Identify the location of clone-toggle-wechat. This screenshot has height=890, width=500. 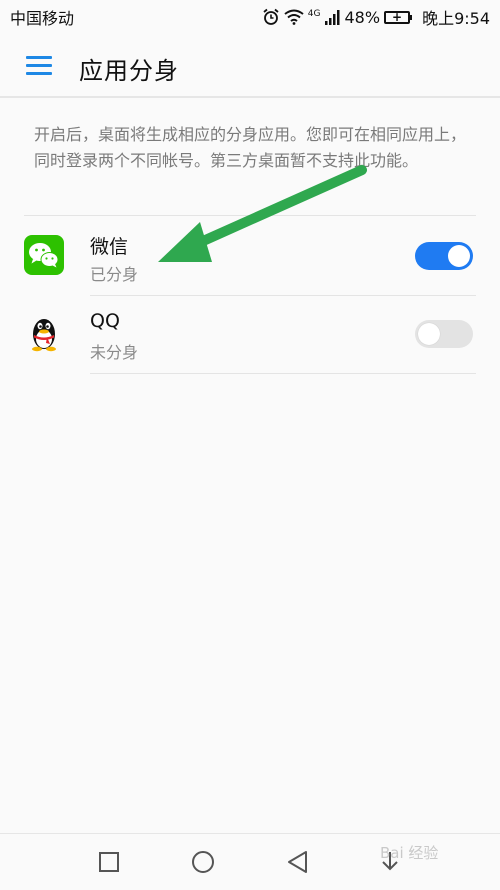
(444, 256).